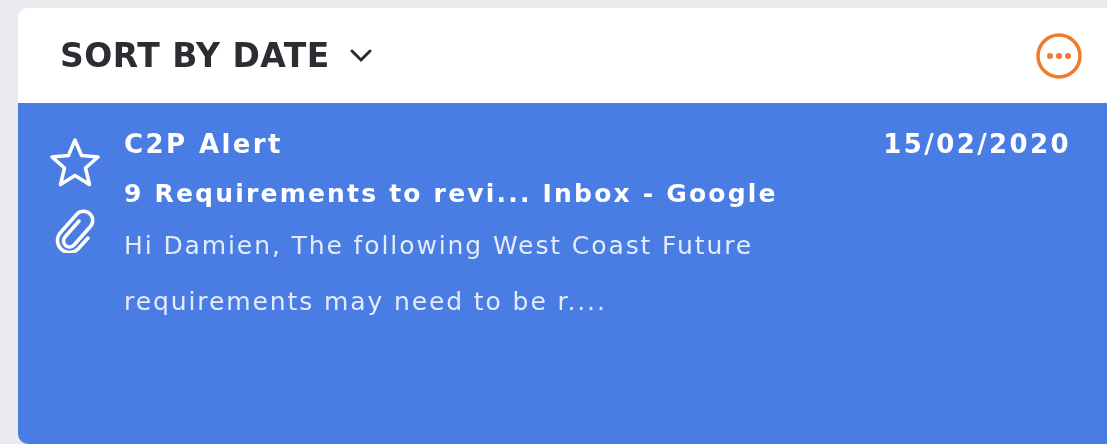 The image size is (1107, 444). I want to click on chevron-down-icon, so click(360, 55).